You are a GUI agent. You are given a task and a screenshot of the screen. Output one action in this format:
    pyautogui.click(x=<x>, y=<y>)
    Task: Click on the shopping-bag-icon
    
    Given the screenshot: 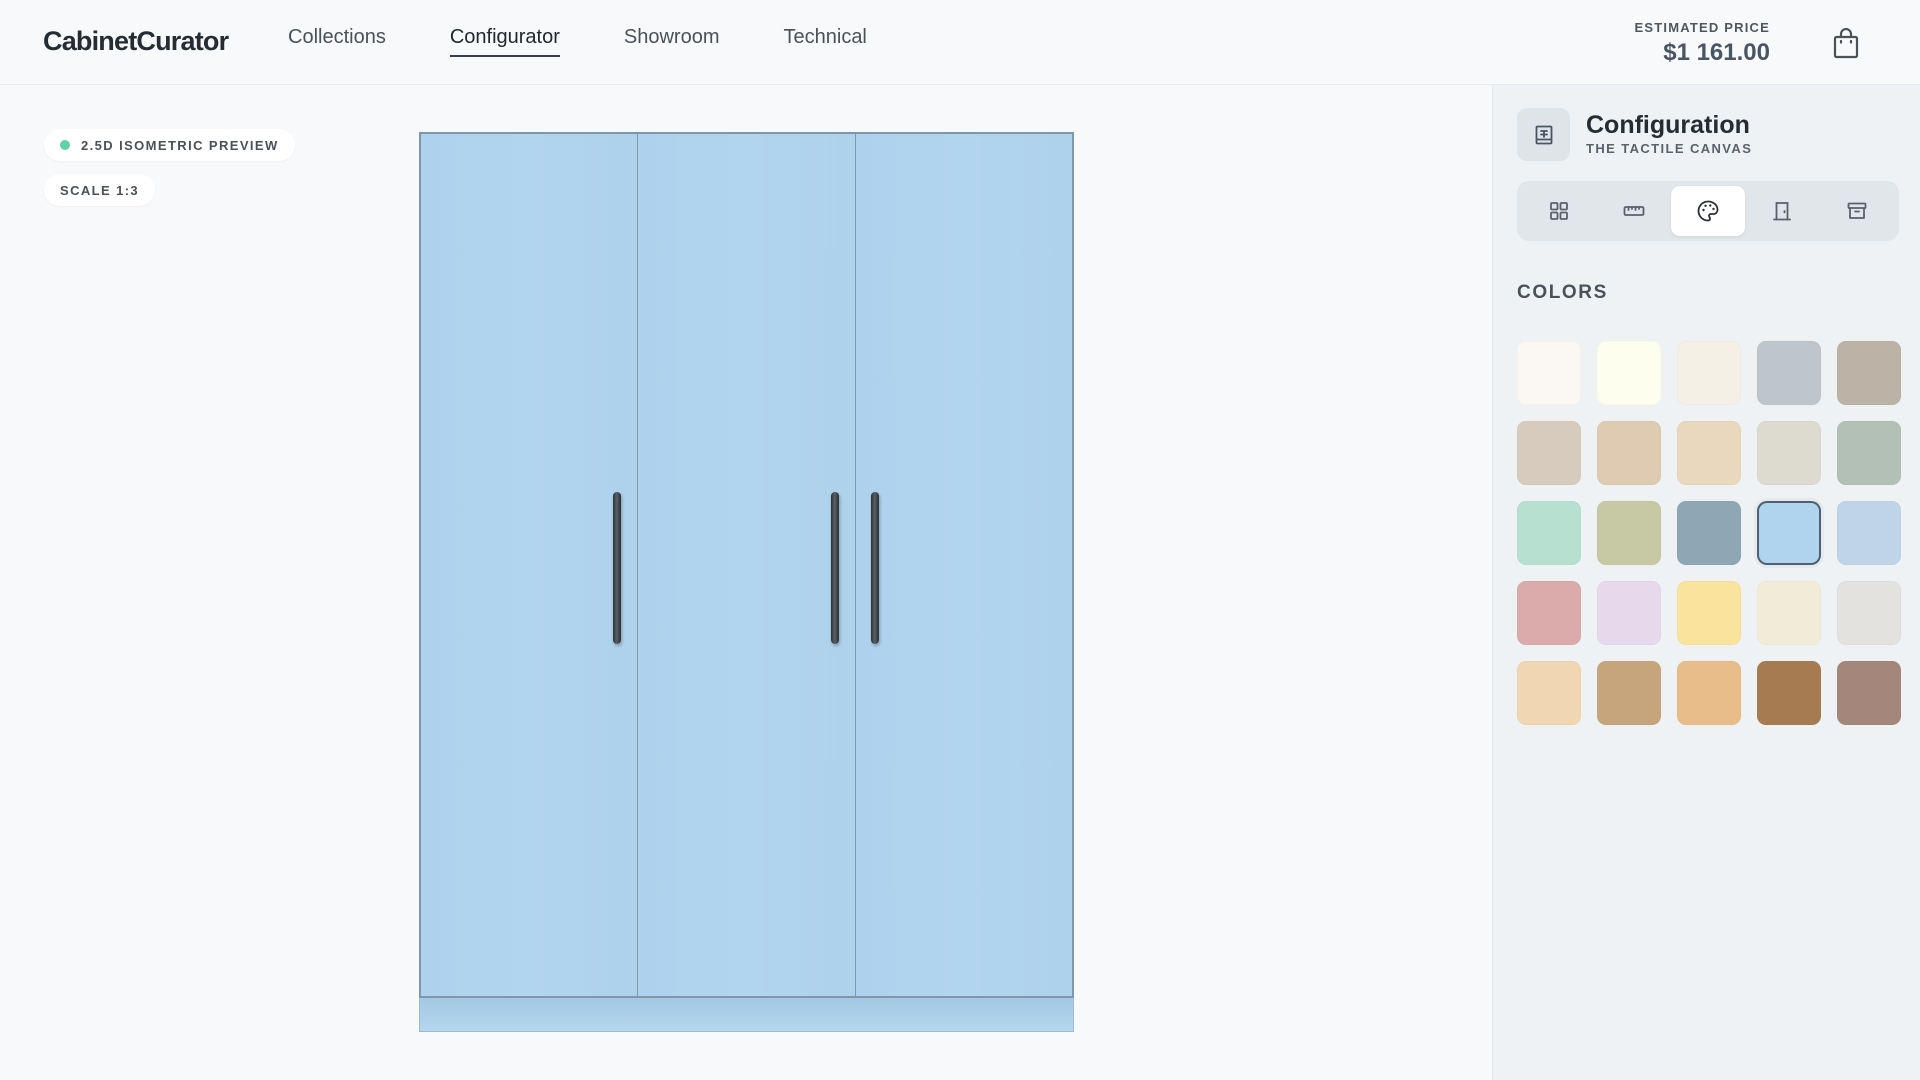 What is the action you would take?
    pyautogui.click(x=1846, y=44)
    